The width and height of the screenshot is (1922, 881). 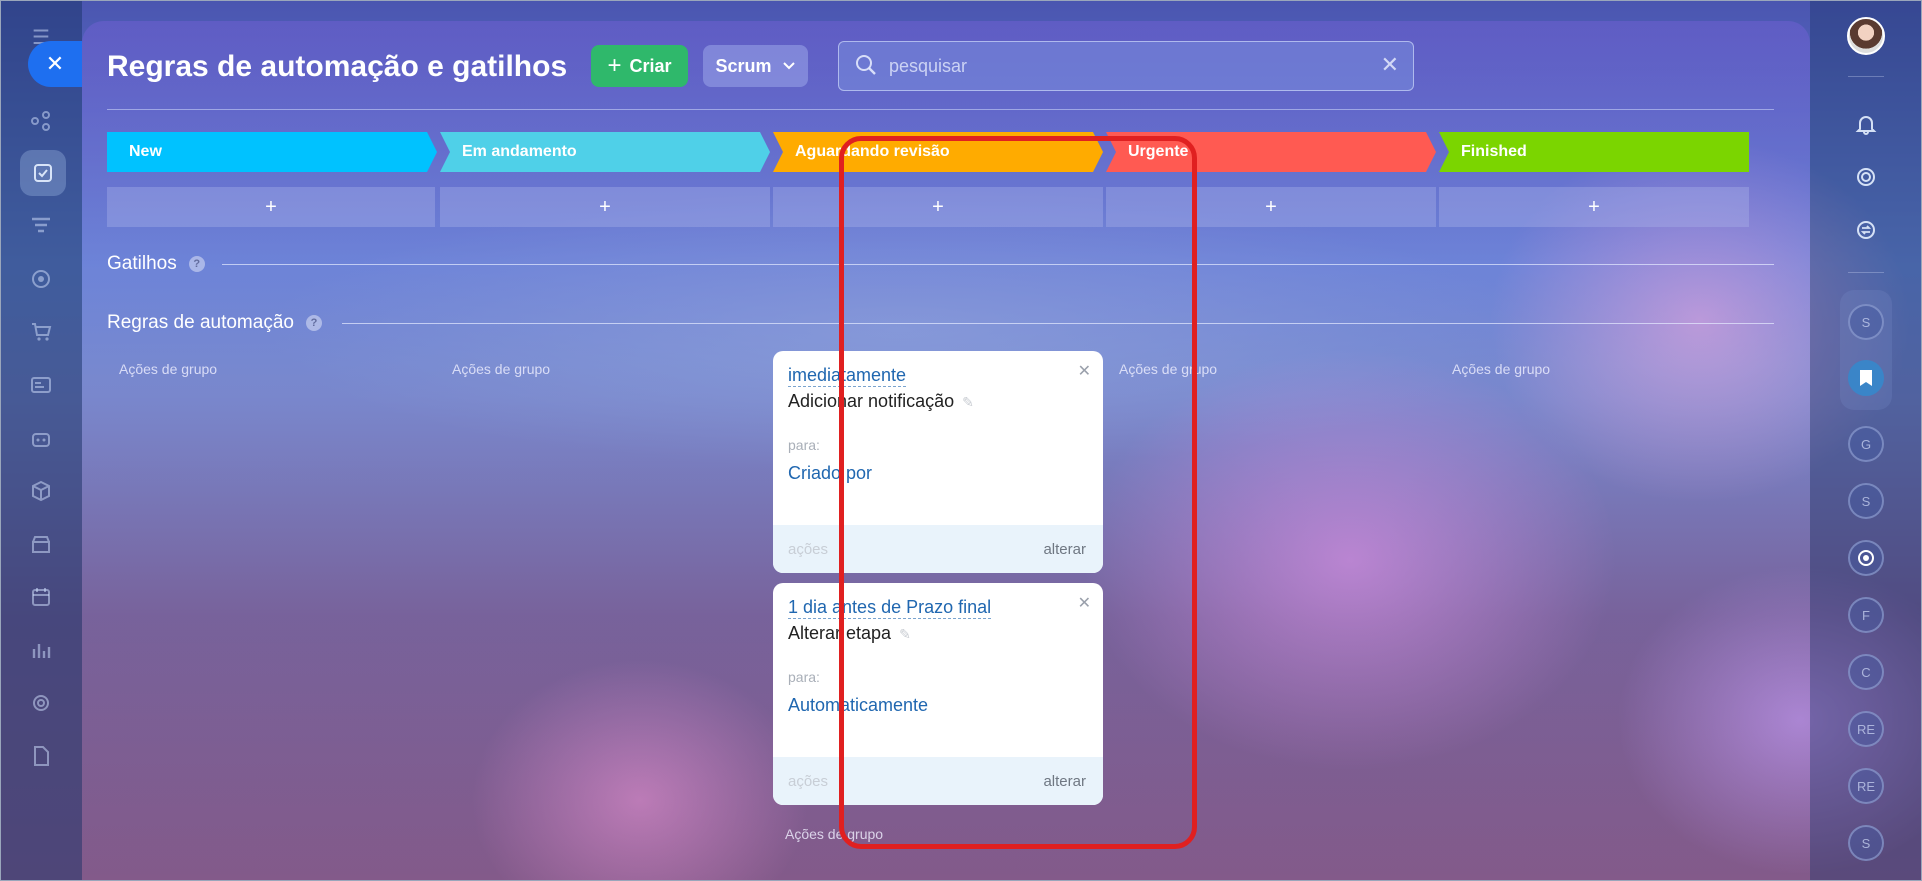 I want to click on section-label: Regras de automação, so click(x=200, y=322).